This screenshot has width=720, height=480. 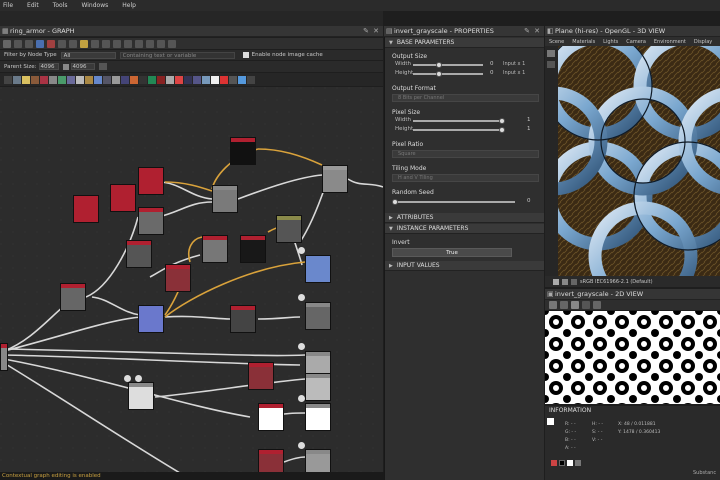 What do you see at coordinates (514, 73) in the screenshot?
I see `height-relative: Input x 1` at bounding box center [514, 73].